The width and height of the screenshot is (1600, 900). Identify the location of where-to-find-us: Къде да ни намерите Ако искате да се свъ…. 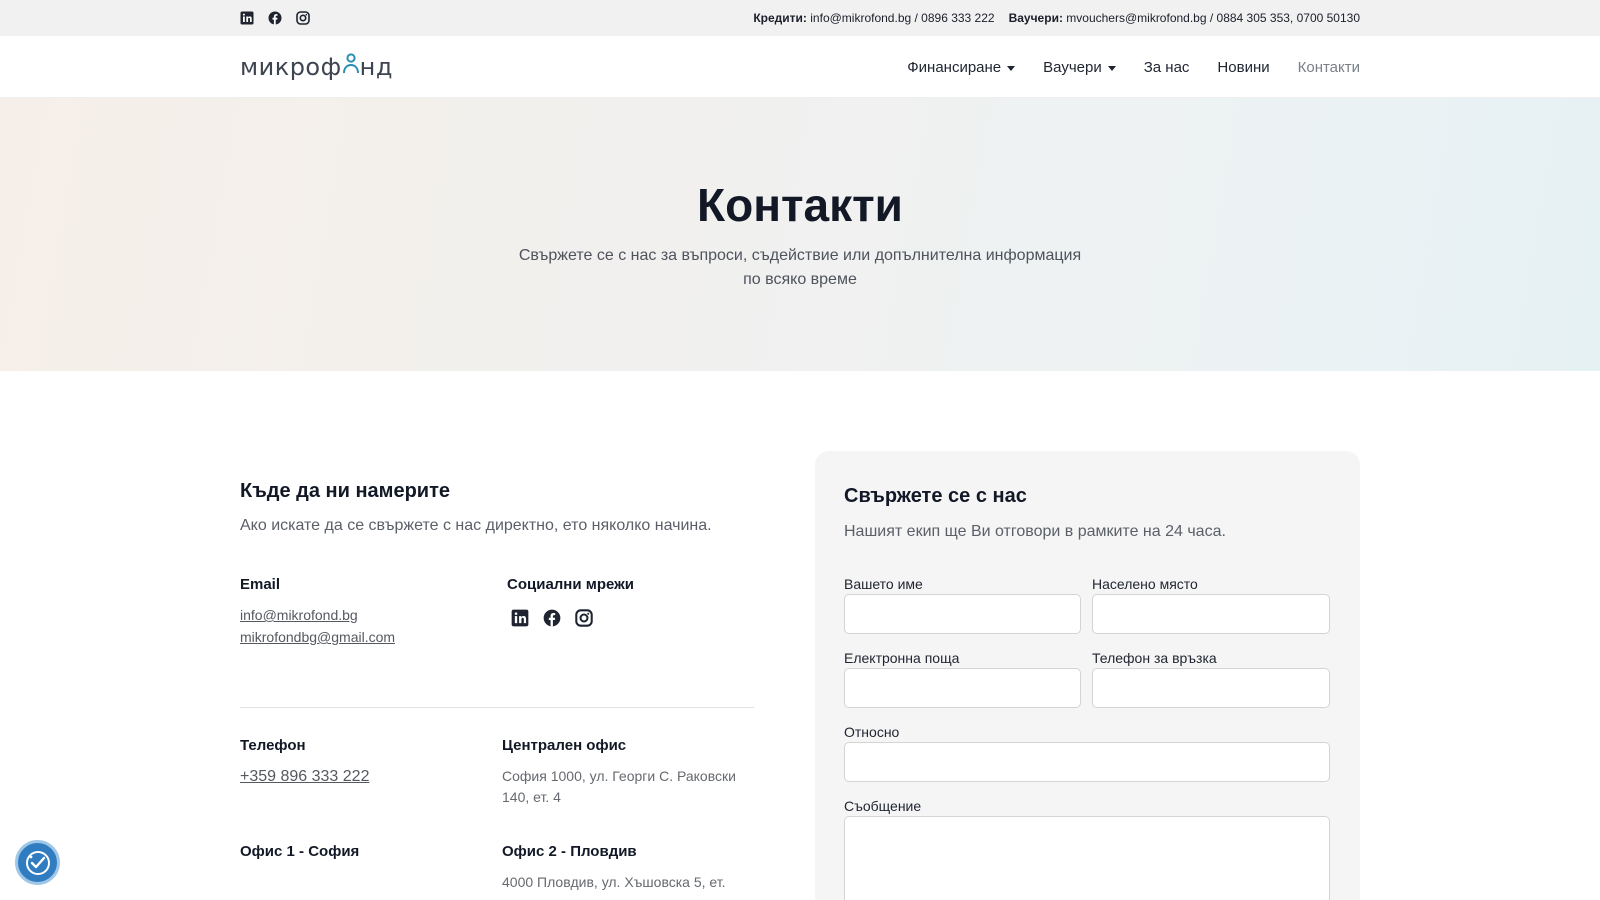
(497, 507).